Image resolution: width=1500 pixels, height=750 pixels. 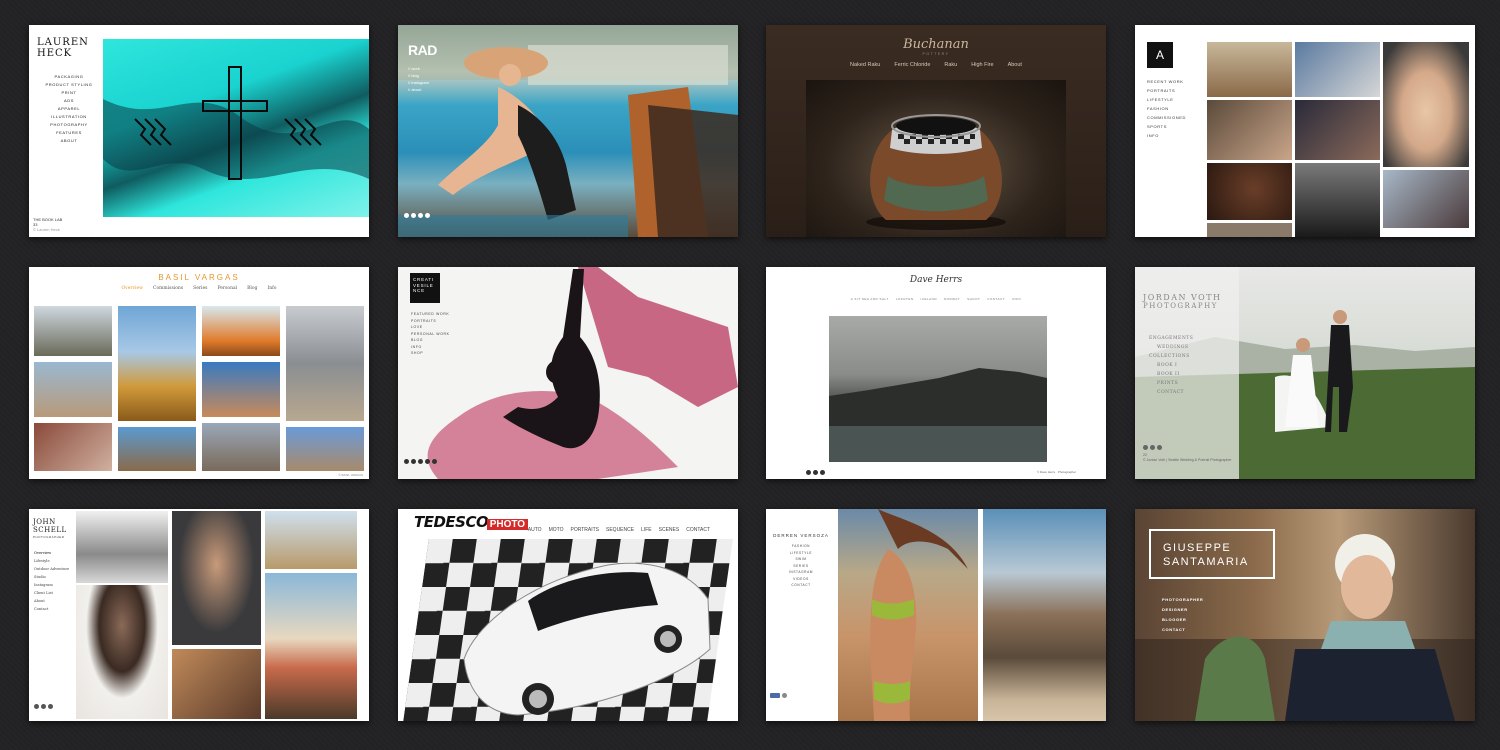 What do you see at coordinates (69, 77) in the screenshot?
I see `nav-item: Packaging` at bounding box center [69, 77].